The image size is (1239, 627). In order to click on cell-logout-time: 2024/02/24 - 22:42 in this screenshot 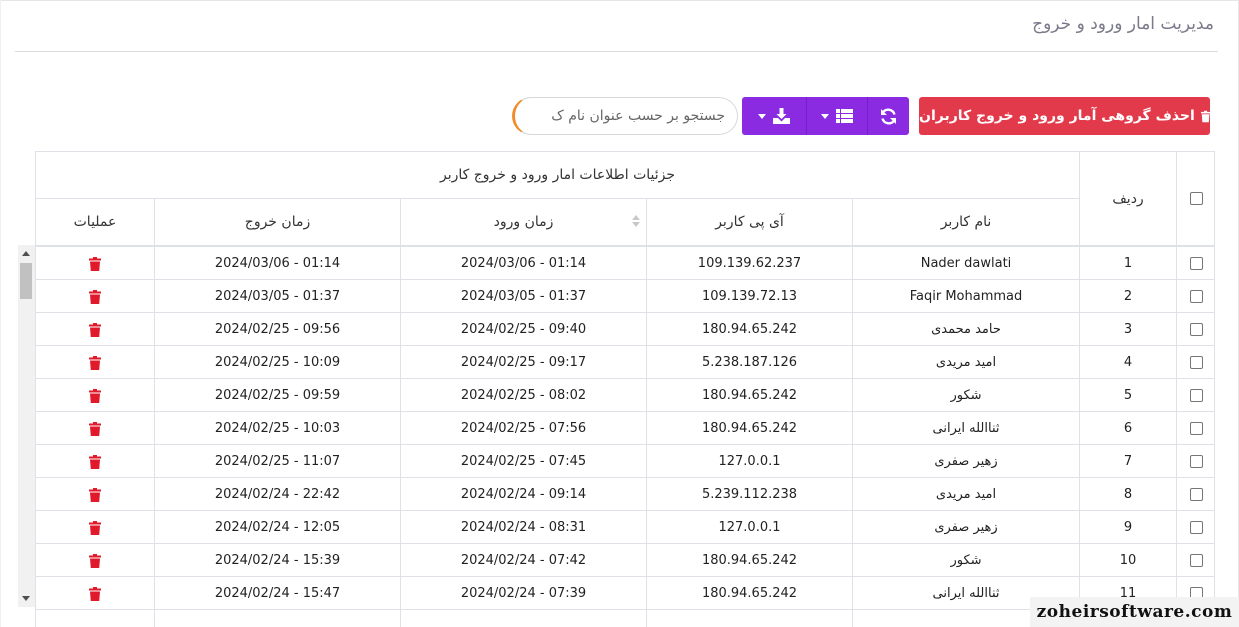, I will do `click(277, 494)`.